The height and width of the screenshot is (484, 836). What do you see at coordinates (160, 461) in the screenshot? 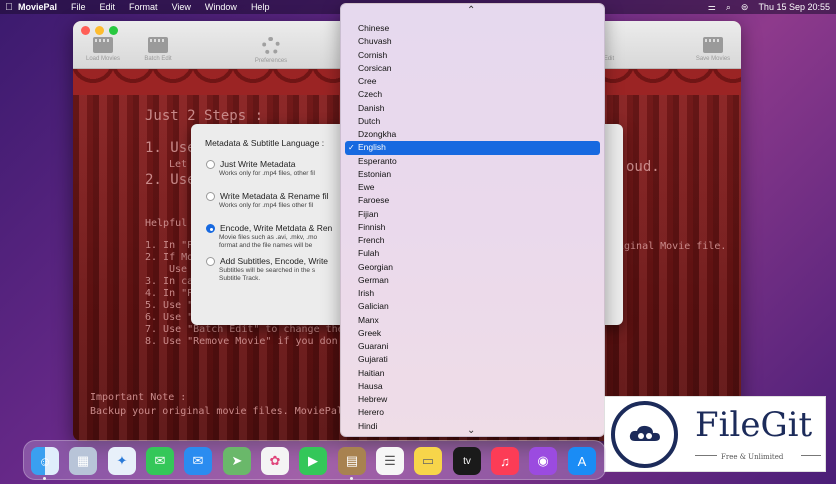
I see `messages-icon: ✉` at bounding box center [160, 461].